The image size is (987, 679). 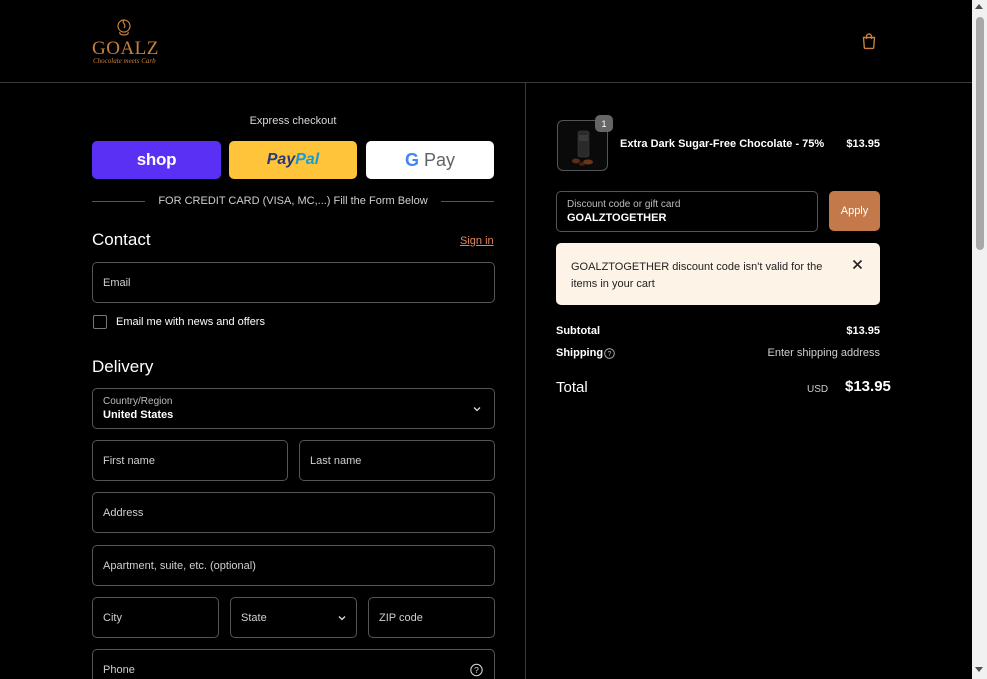 What do you see at coordinates (100, 322) in the screenshot?
I see `newsletter-checkbox` at bounding box center [100, 322].